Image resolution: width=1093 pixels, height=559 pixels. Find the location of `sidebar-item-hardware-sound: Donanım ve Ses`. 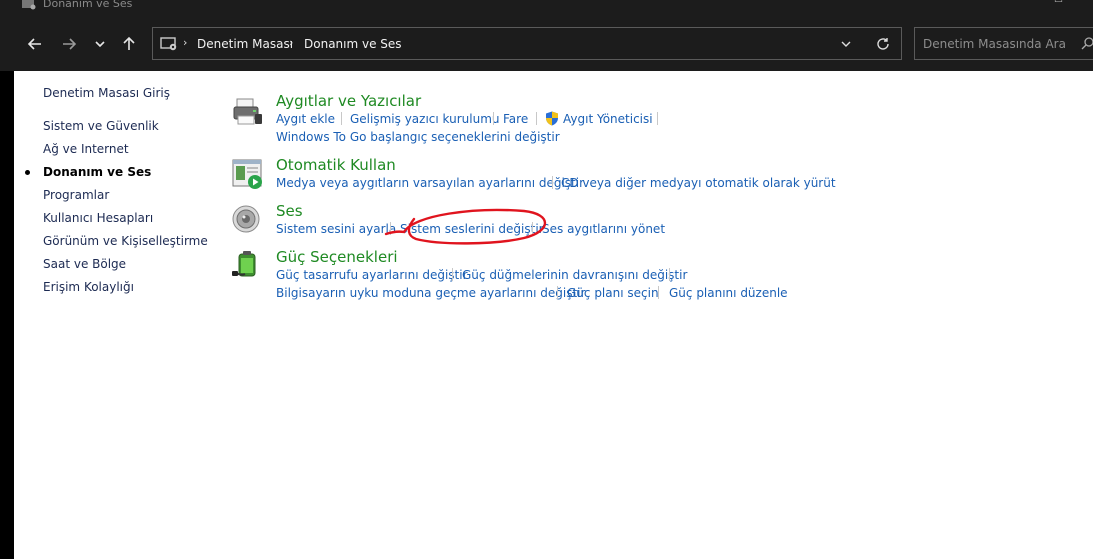

sidebar-item-hardware-sound: Donanım ve Ses is located at coordinates (88, 172).